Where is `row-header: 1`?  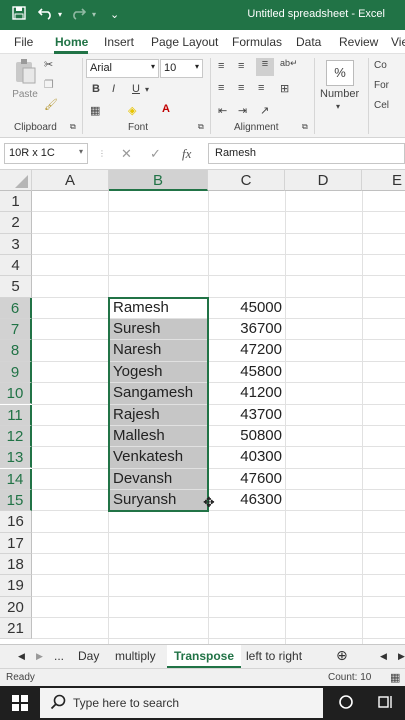 row-header: 1 is located at coordinates (16, 202).